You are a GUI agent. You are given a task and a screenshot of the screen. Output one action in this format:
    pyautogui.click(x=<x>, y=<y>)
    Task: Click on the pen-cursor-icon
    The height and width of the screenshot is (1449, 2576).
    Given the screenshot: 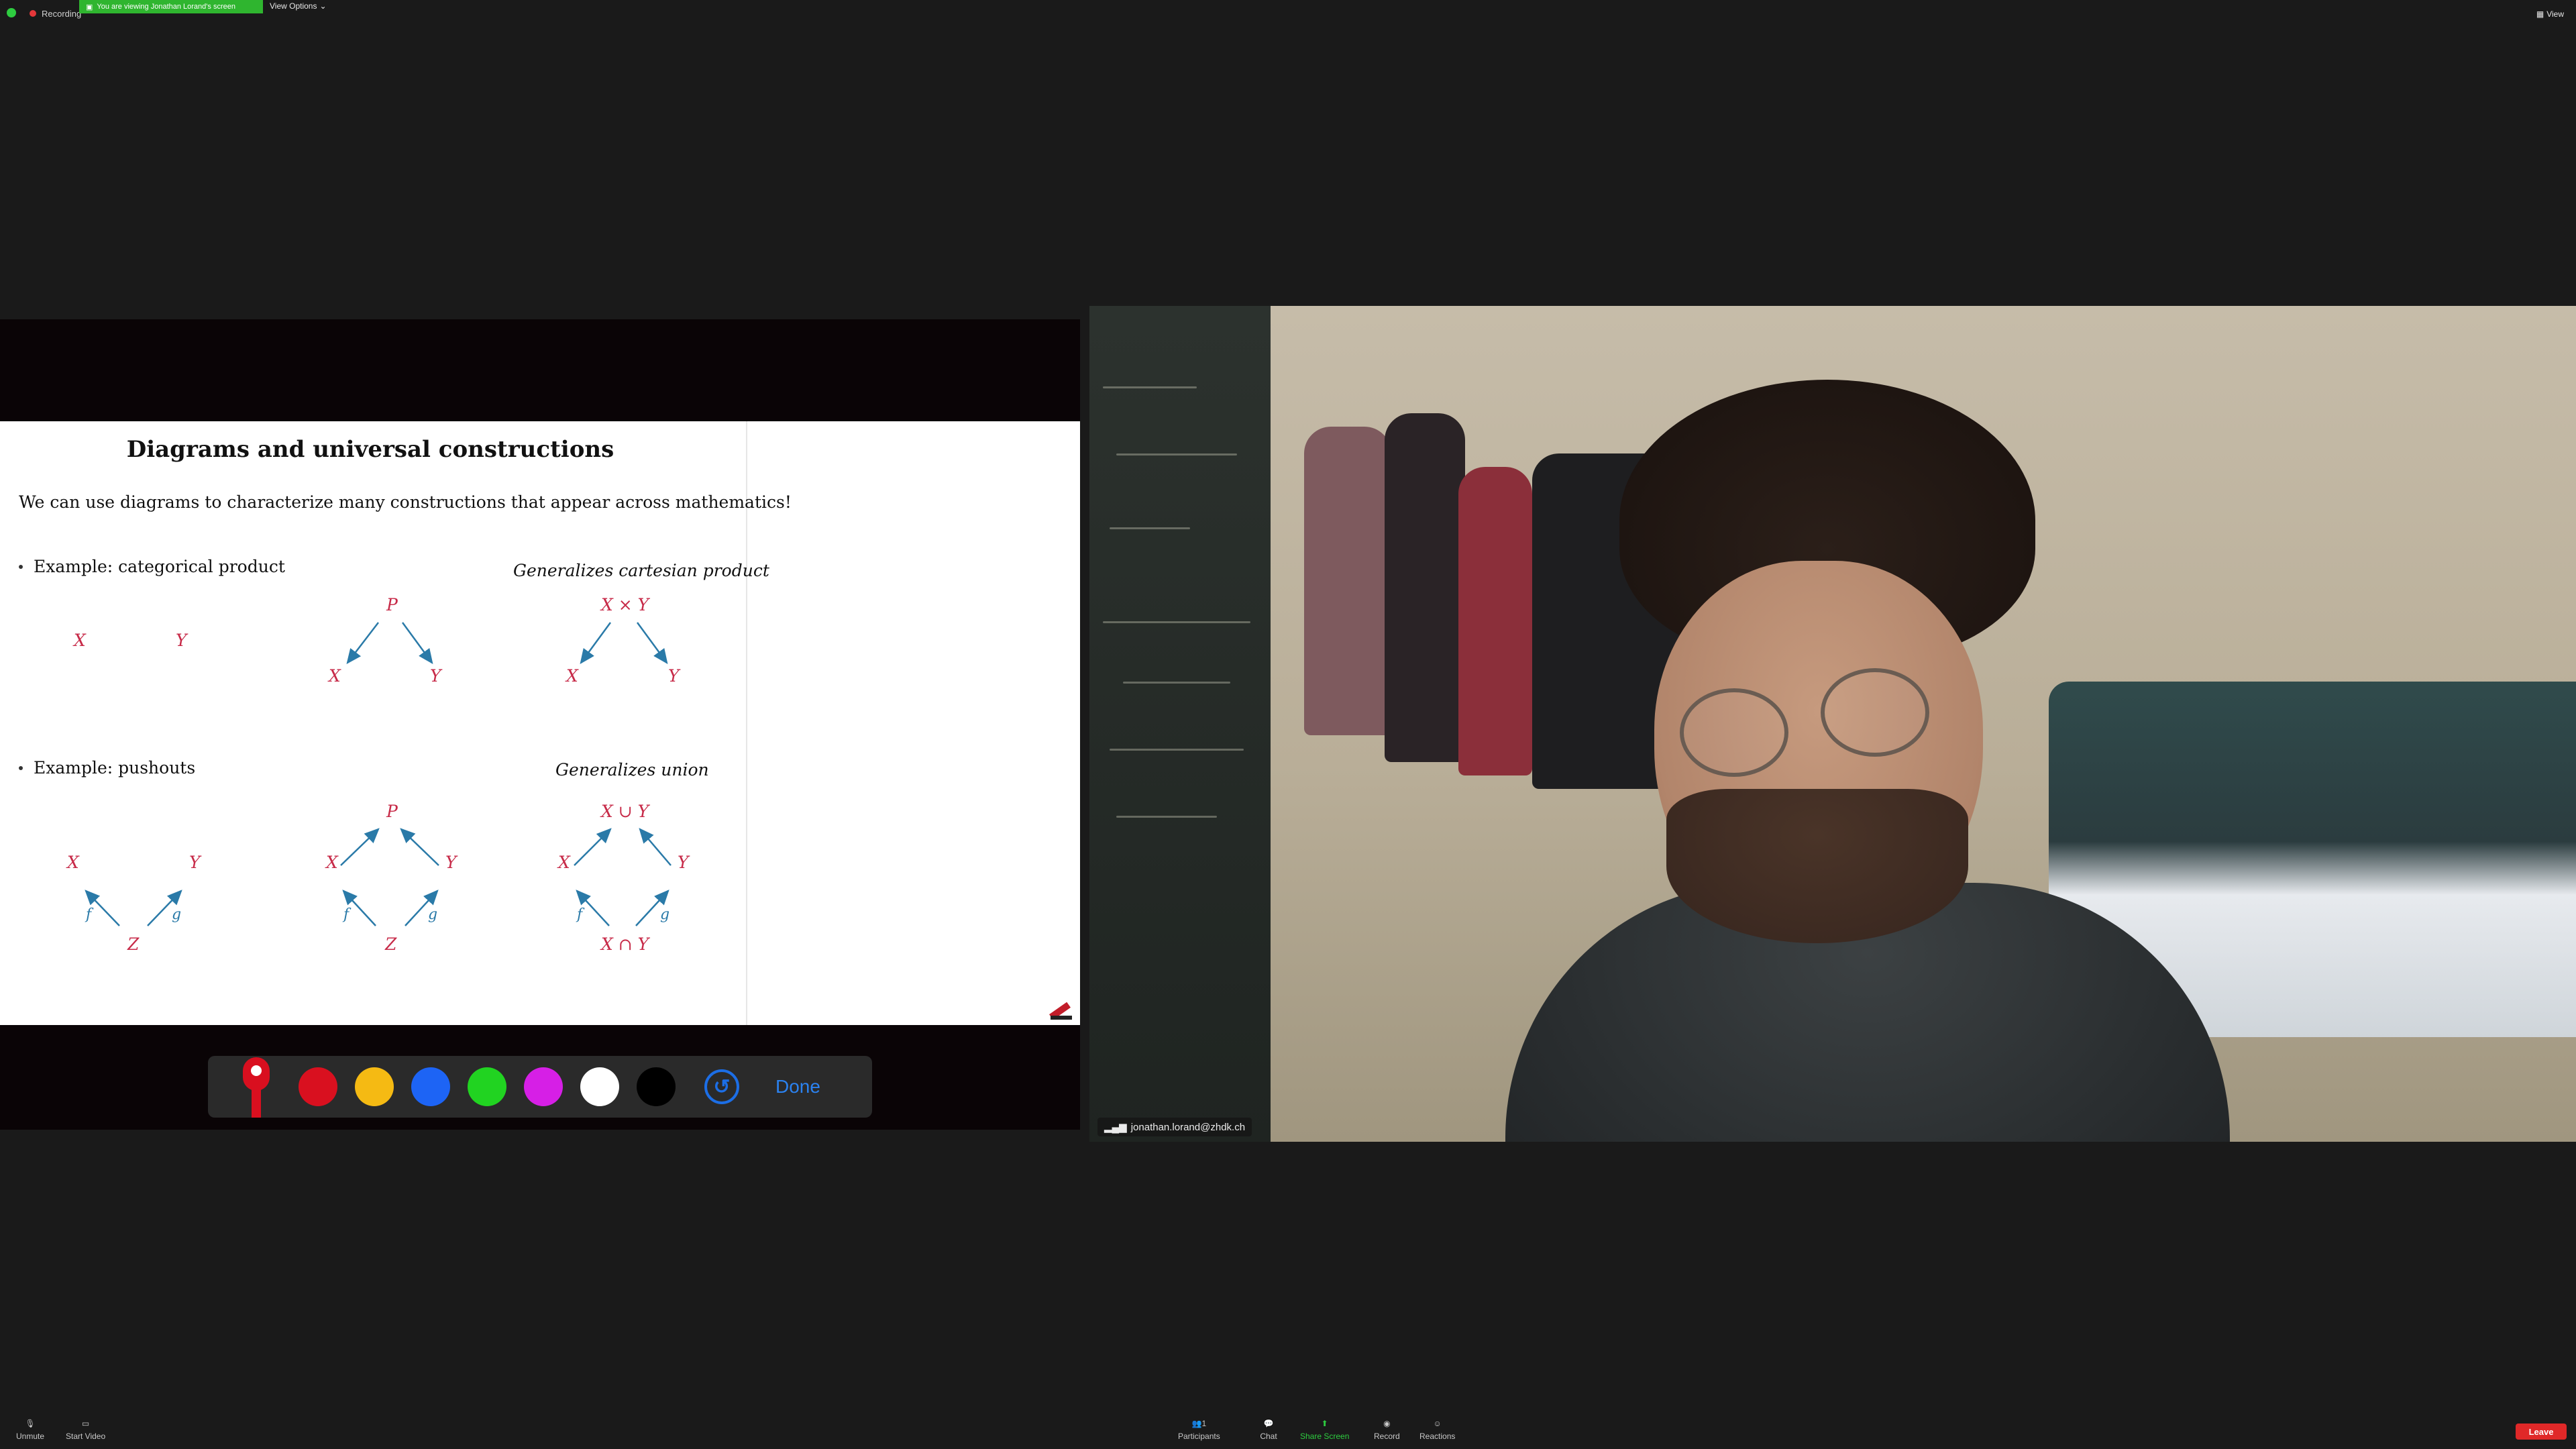 What is the action you would take?
    pyautogui.click(x=1060, y=1011)
    